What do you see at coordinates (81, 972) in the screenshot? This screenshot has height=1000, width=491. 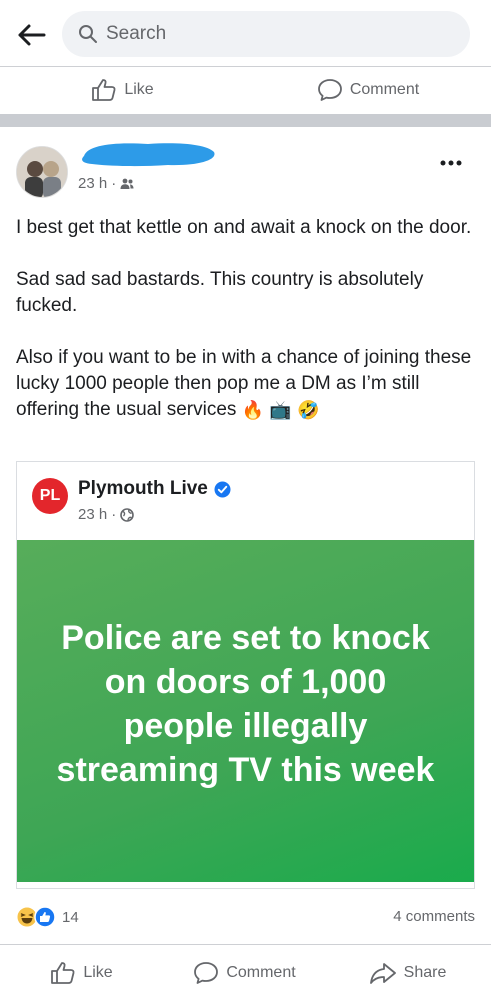 I see `like-button: Like` at bounding box center [81, 972].